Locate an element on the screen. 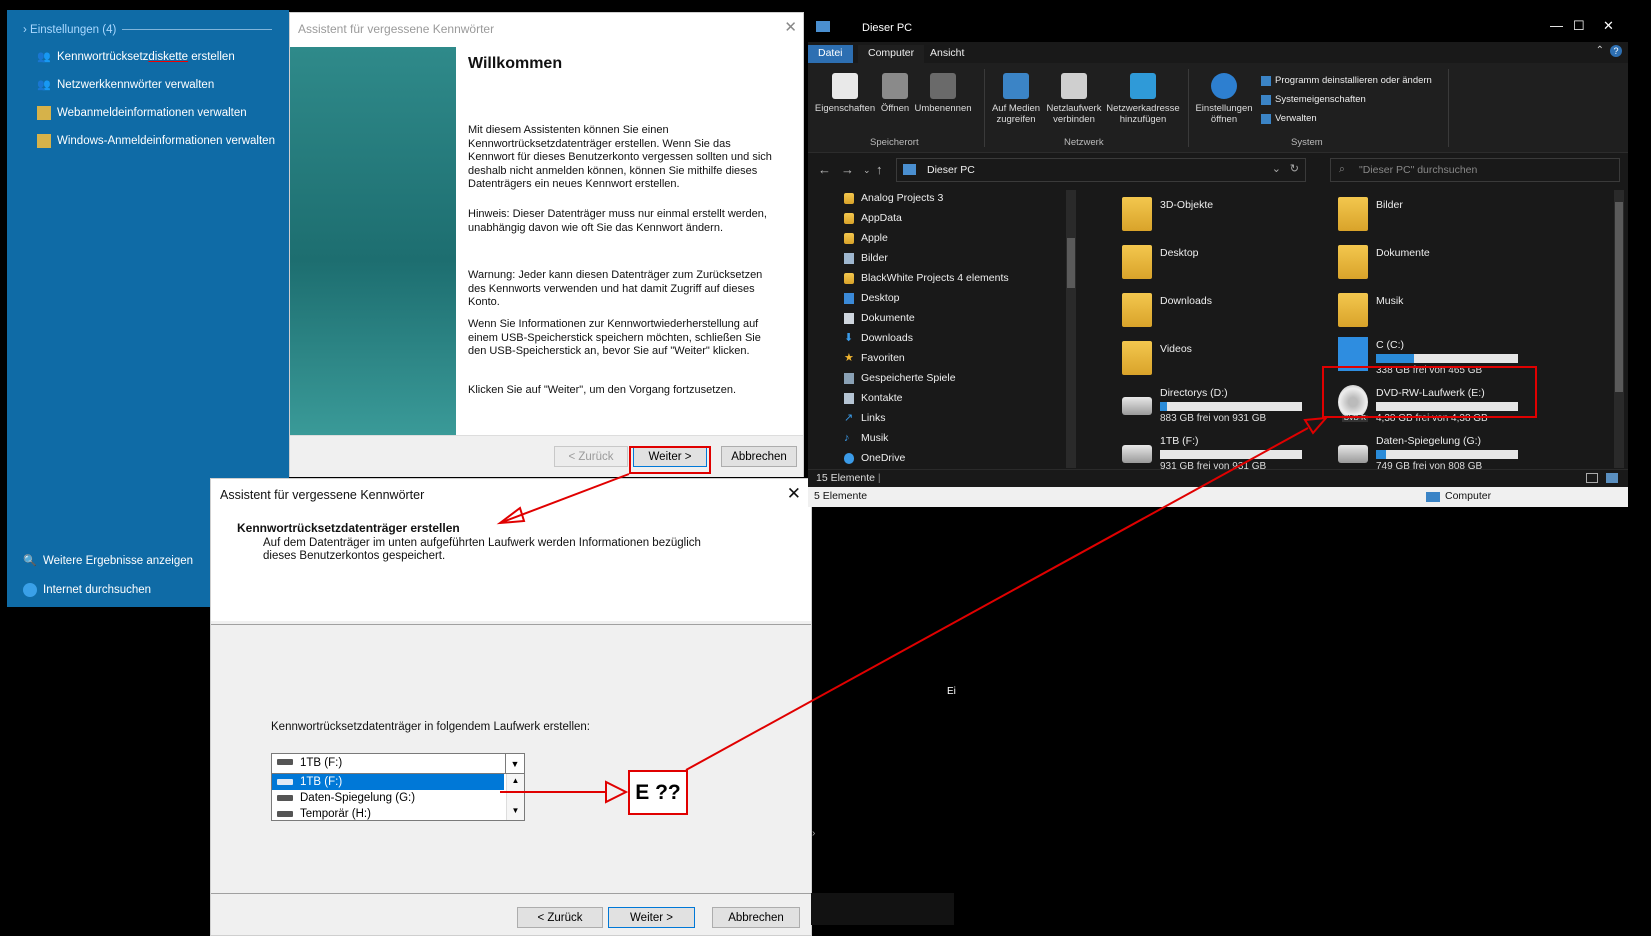  tab-view: Ansicht is located at coordinates (947, 54).